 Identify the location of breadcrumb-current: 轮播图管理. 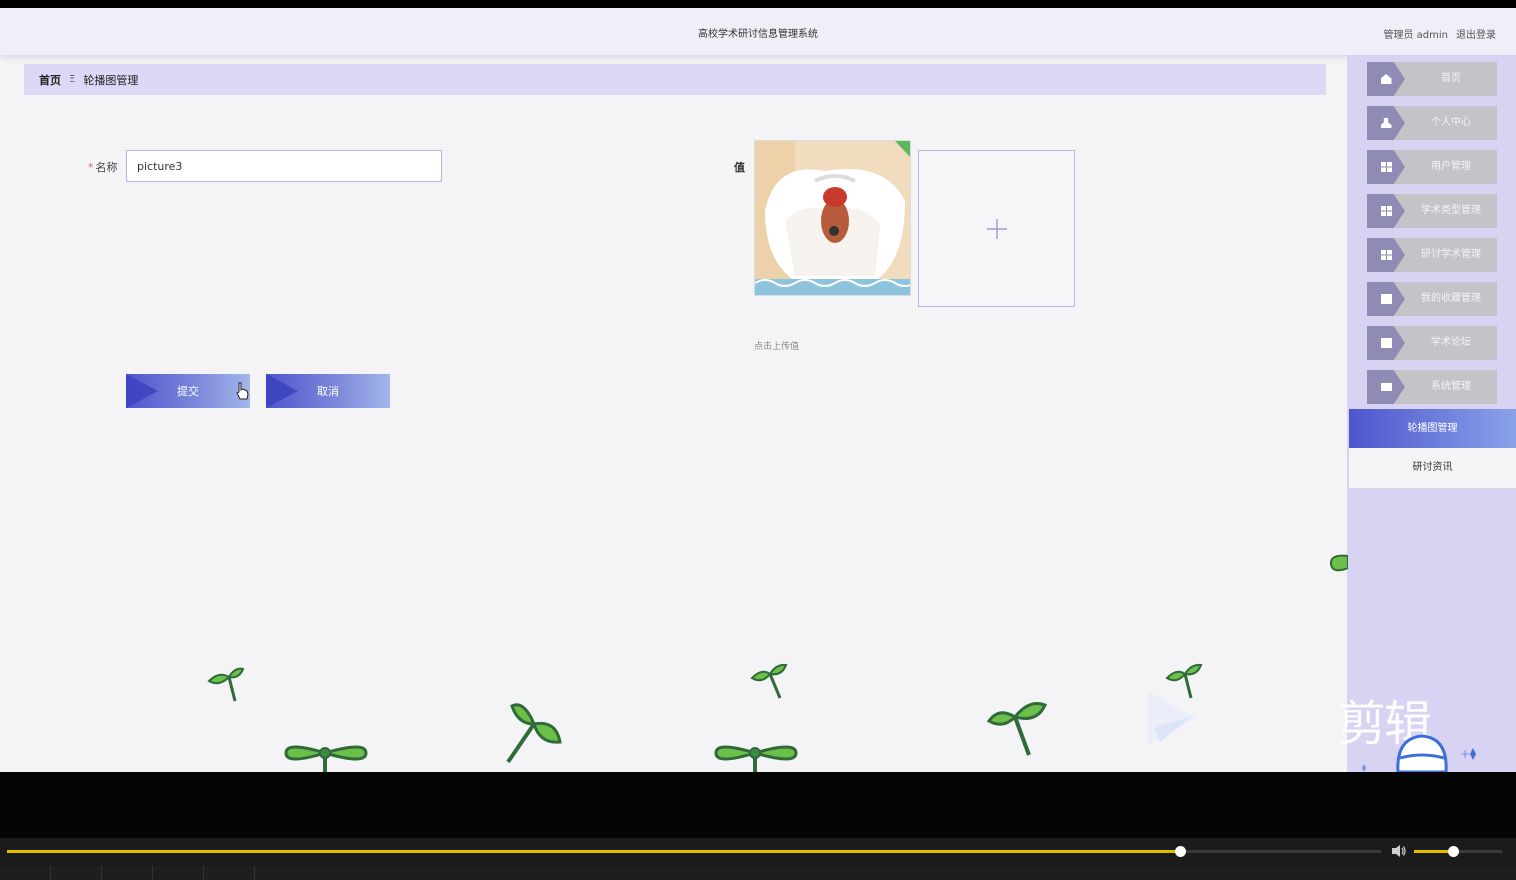
(111, 80).